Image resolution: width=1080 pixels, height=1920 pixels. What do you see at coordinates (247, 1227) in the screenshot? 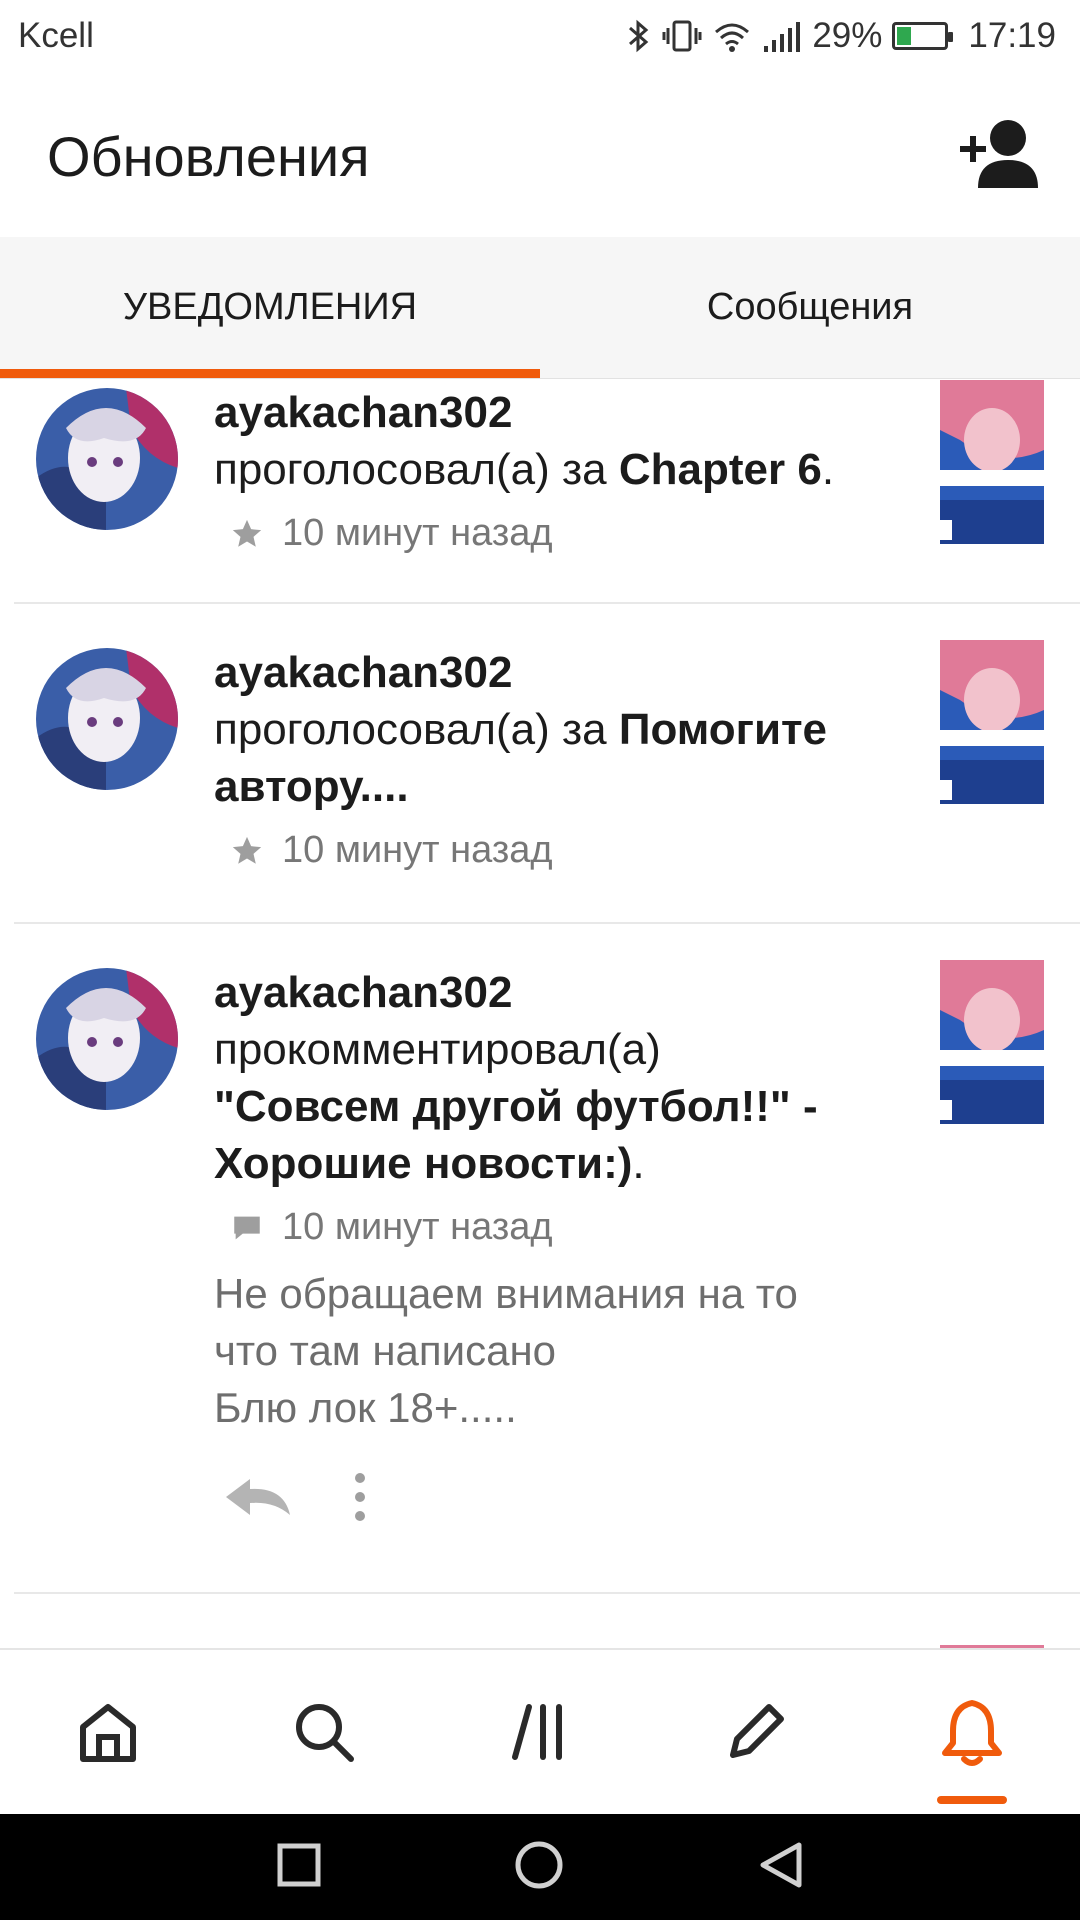
I see `comment-icon` at bounding box center [247, 1227].